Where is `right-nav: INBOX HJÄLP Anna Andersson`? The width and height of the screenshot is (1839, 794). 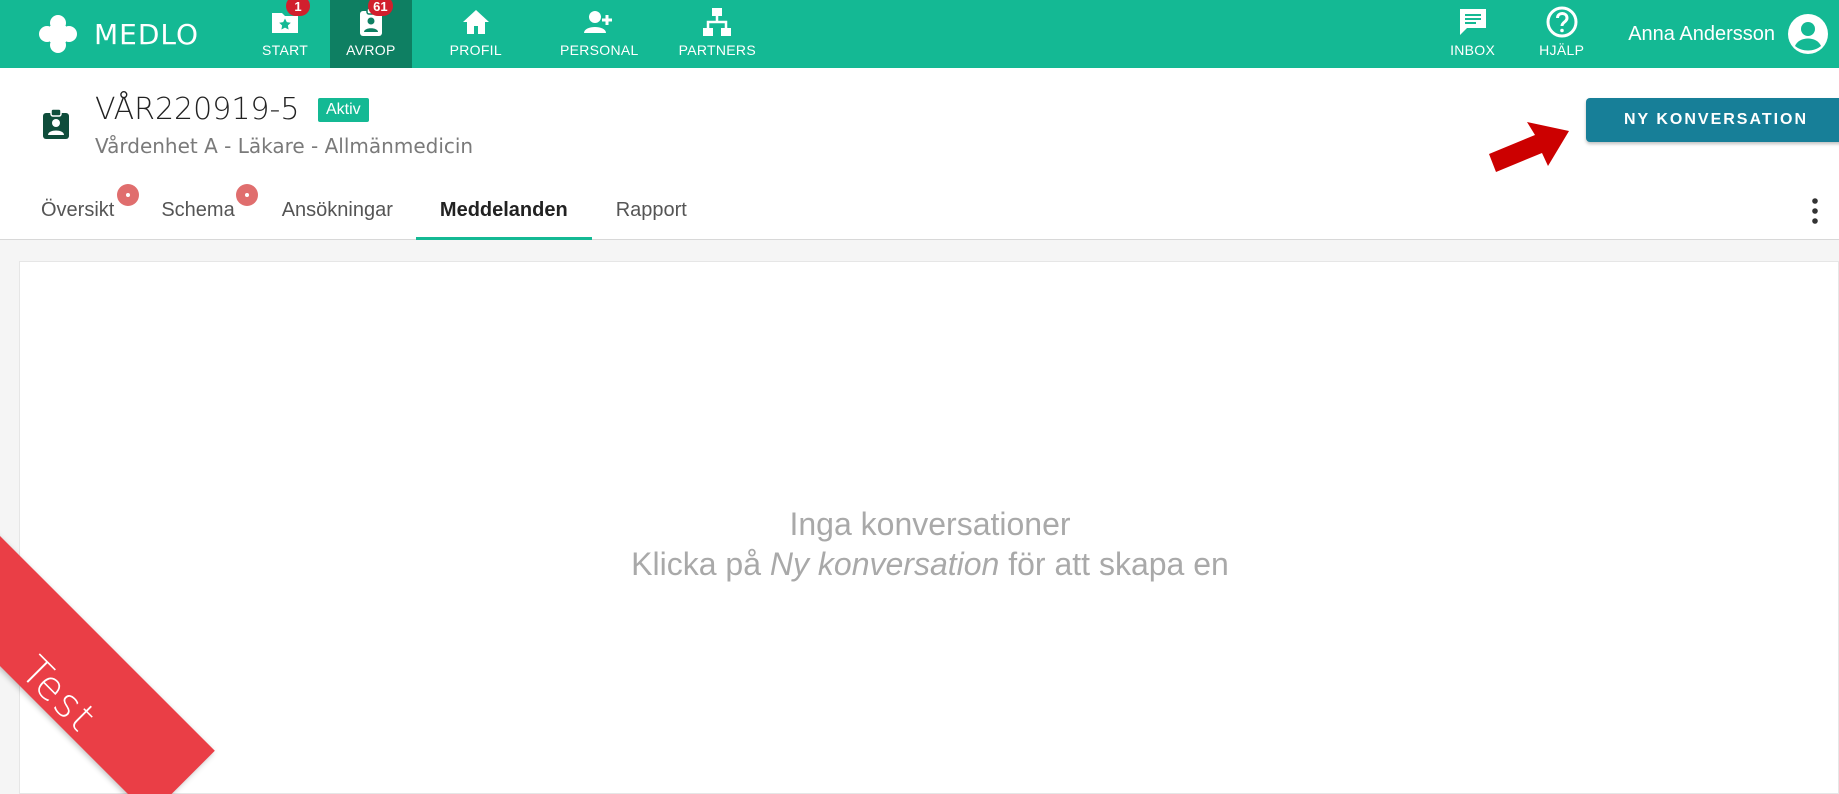
right-nav: INBOX HJÄLP Anna Andersson is located at coordinates (1633, 34).